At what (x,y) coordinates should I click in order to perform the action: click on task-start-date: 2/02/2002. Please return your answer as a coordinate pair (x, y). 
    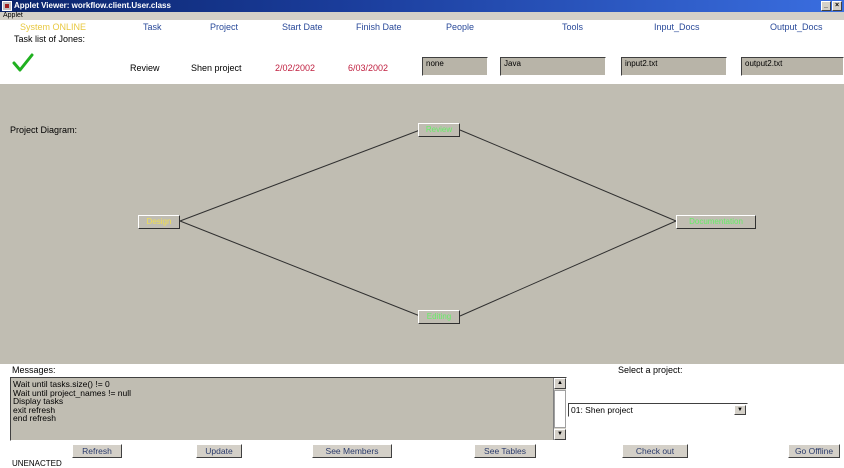
    Looking at the image, I should click on (295, 68).